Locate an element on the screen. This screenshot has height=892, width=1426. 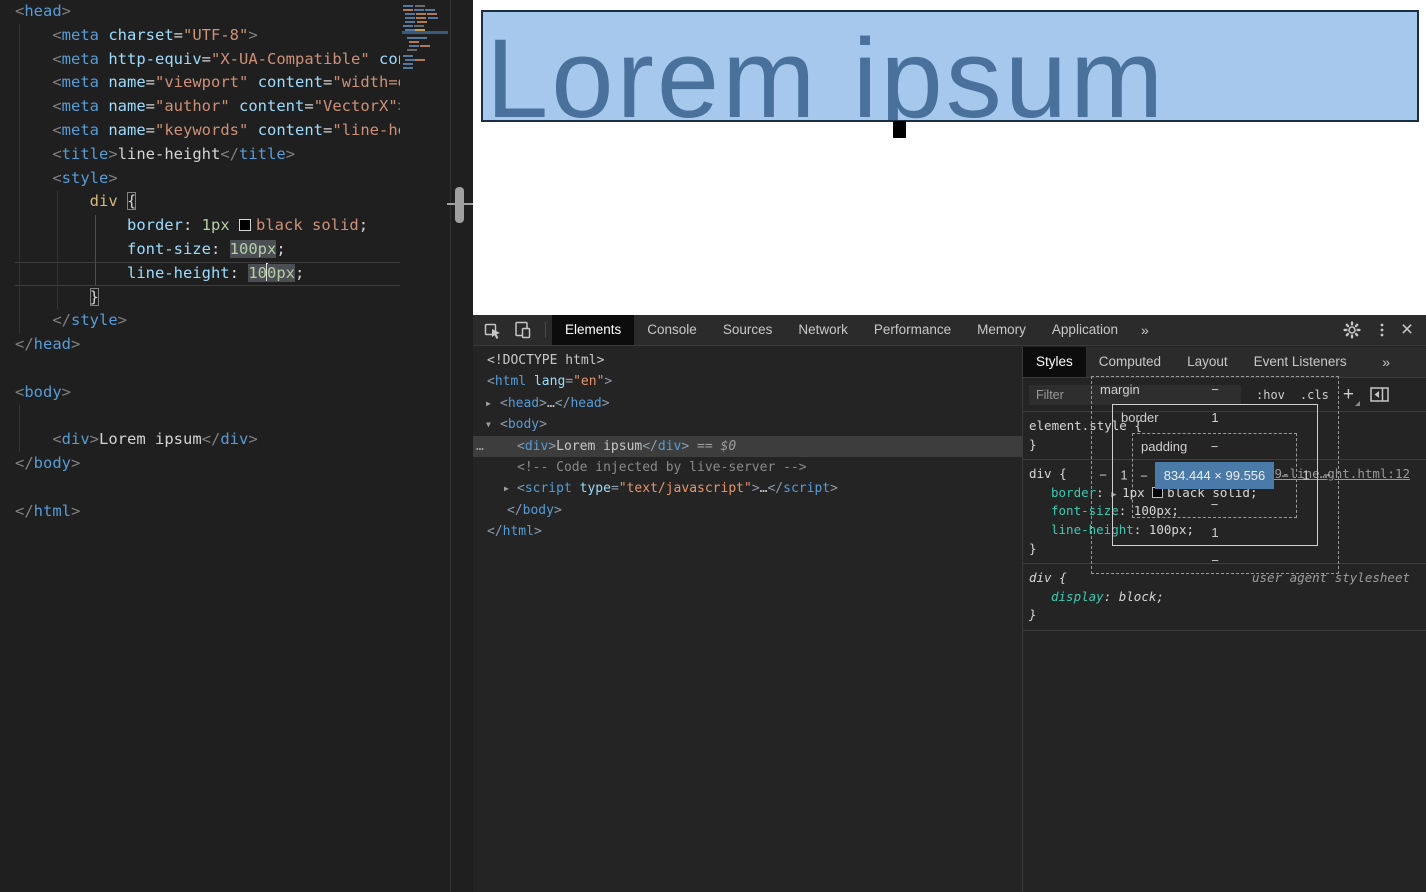
code-segment: 100px is located at coordinates (253, 248).